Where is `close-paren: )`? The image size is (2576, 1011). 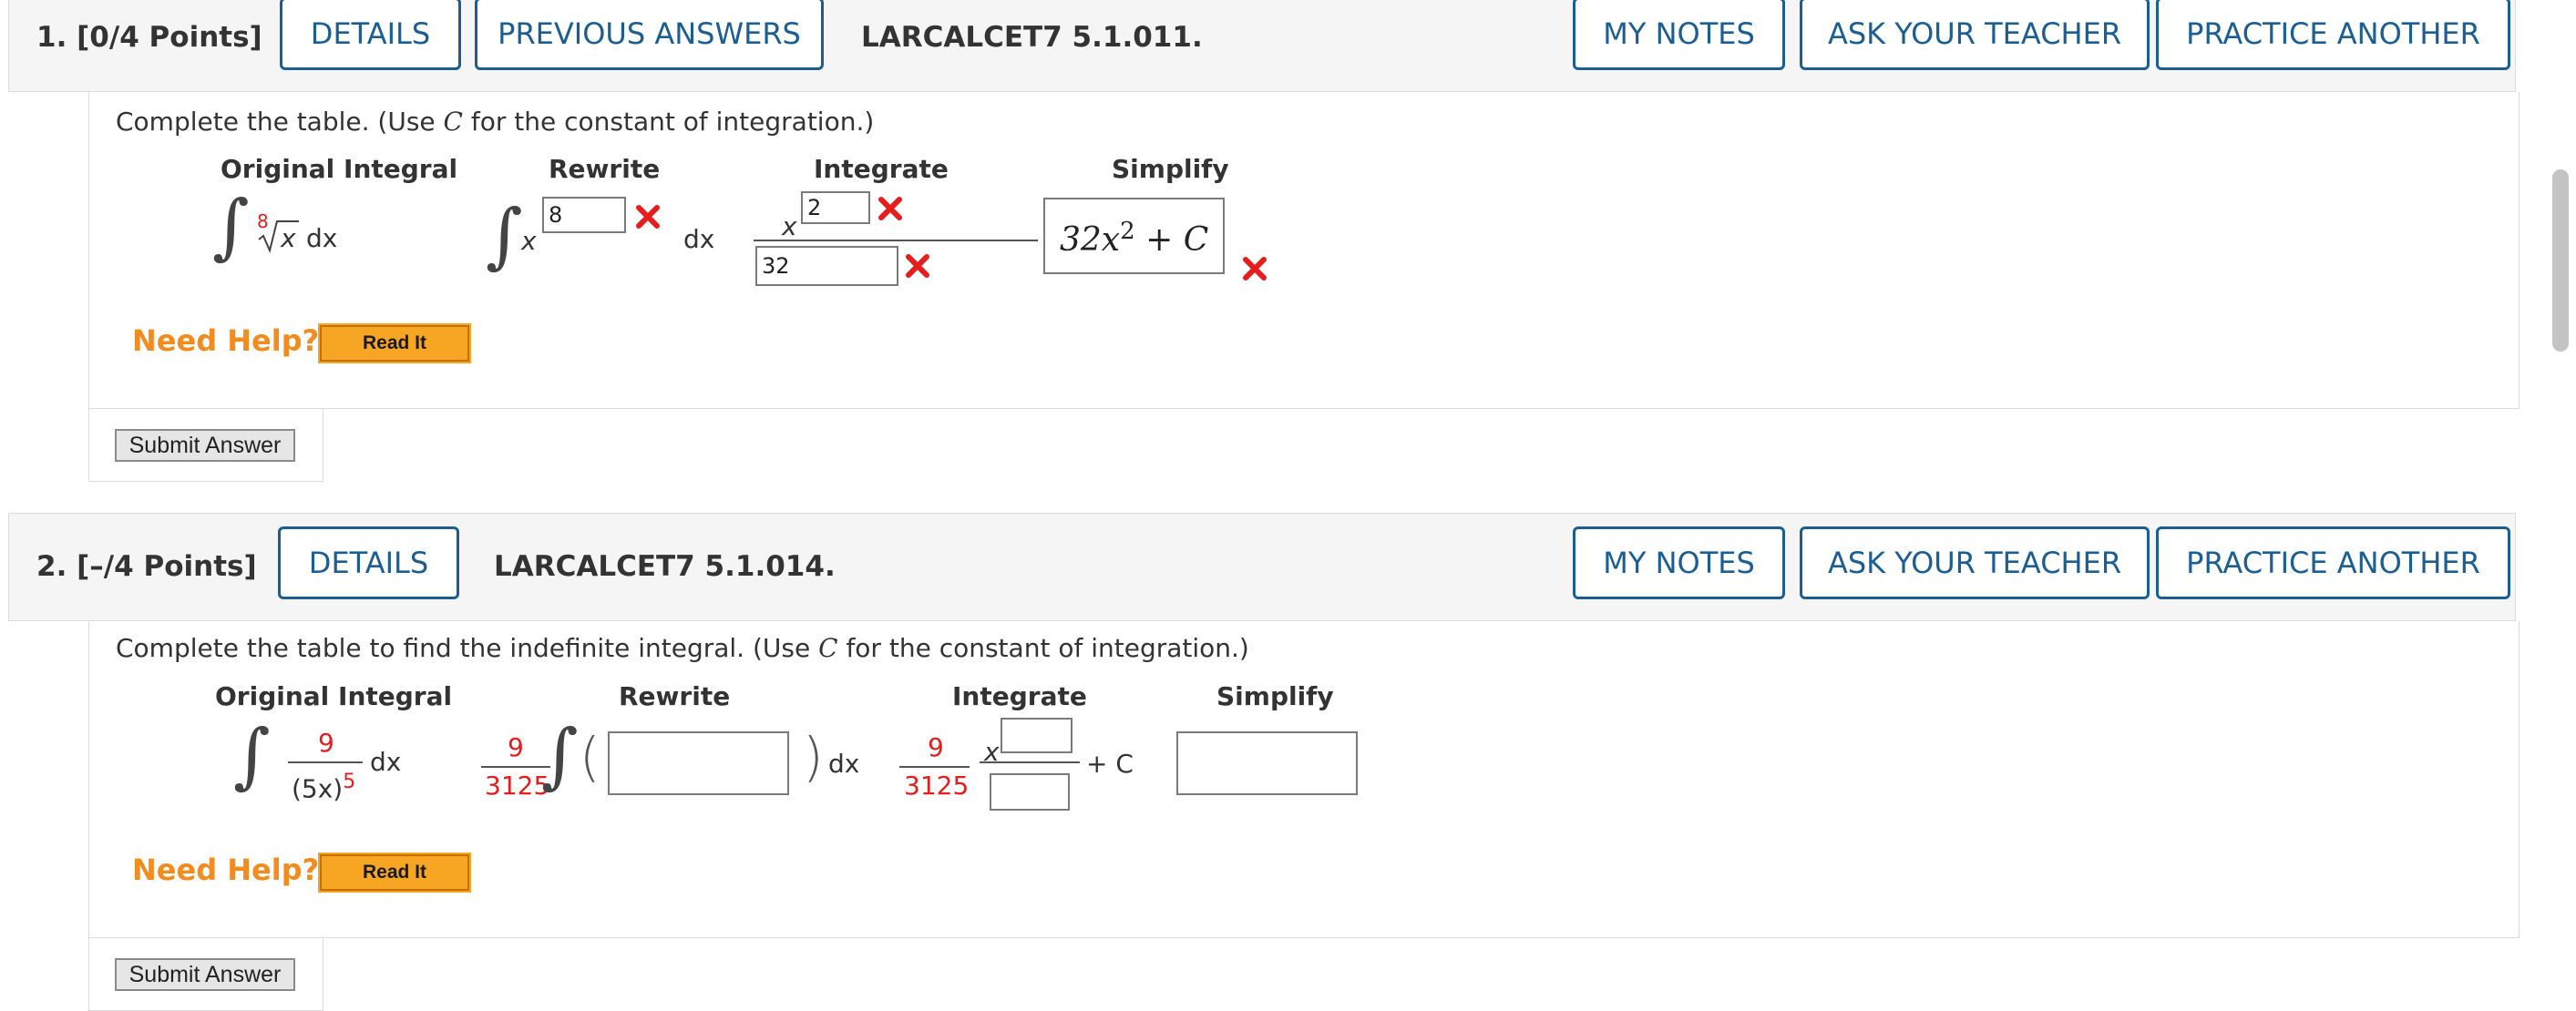 close-paren: ) is located at coordinates (814, 757).